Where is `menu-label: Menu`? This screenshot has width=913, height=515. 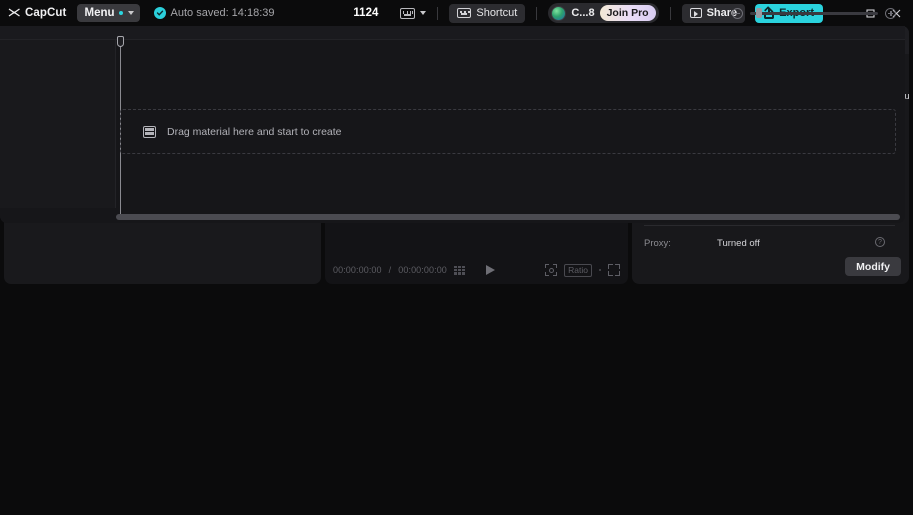 menu-label: Menu is located at coordinates (99, 13).